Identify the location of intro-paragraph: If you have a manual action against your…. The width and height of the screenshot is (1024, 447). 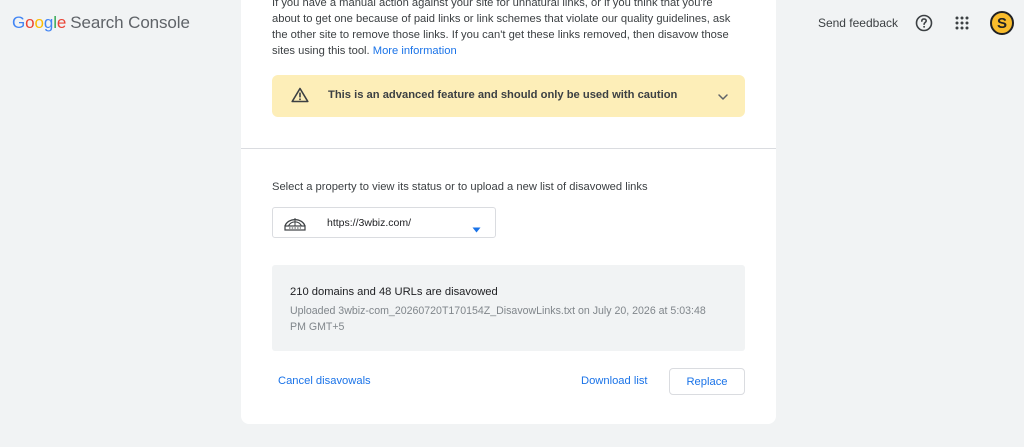
(501, 28).